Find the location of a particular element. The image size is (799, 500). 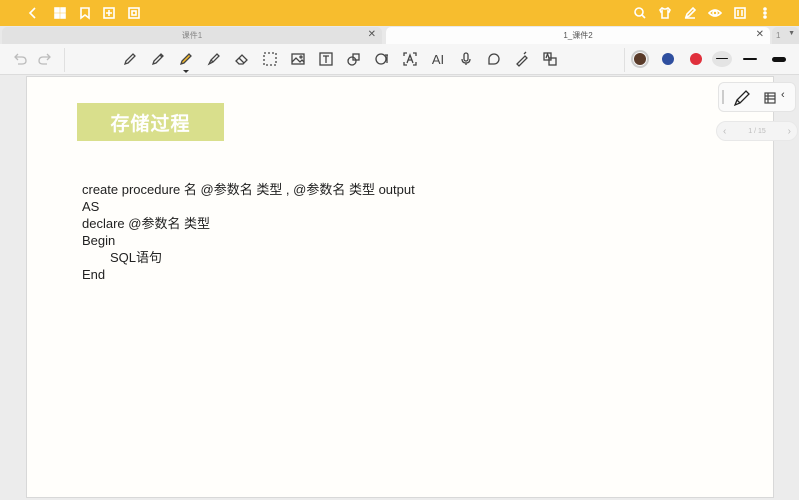

tab-document-3: 1 ▼ is located at coordinates (785, 35).